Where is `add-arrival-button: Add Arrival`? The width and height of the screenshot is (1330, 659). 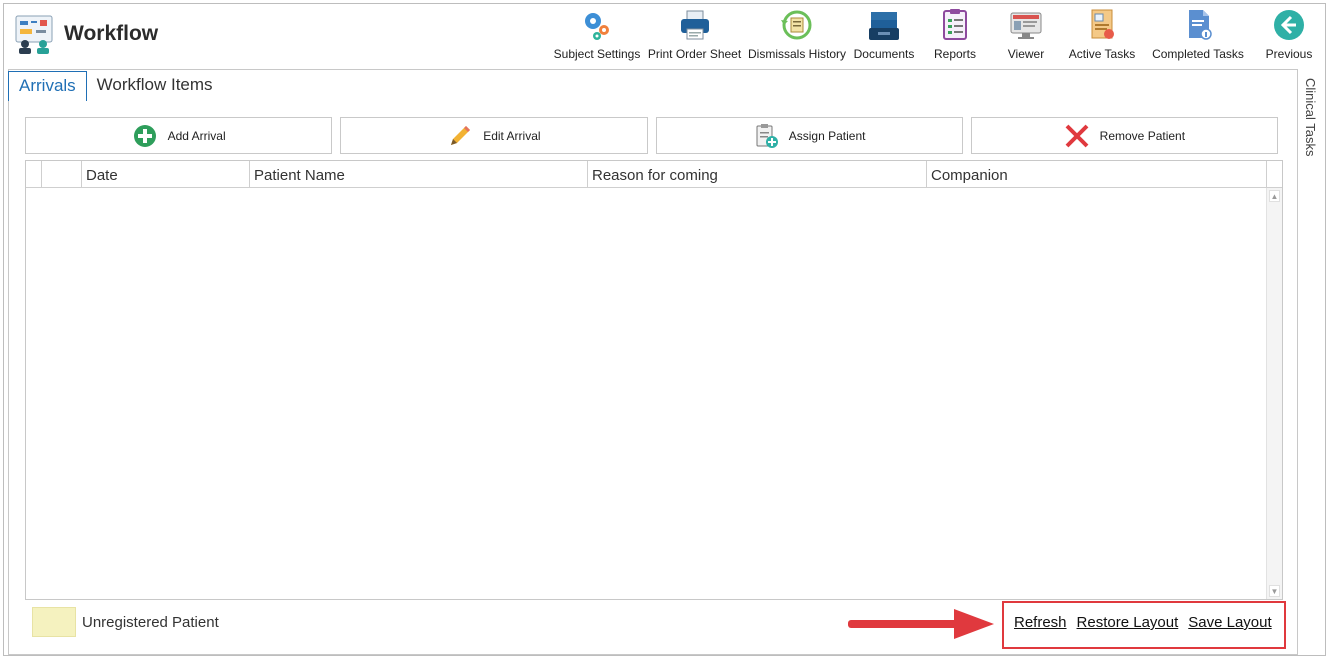
add-arrival-button: Add Arrival is located at coordinates (179, 135).